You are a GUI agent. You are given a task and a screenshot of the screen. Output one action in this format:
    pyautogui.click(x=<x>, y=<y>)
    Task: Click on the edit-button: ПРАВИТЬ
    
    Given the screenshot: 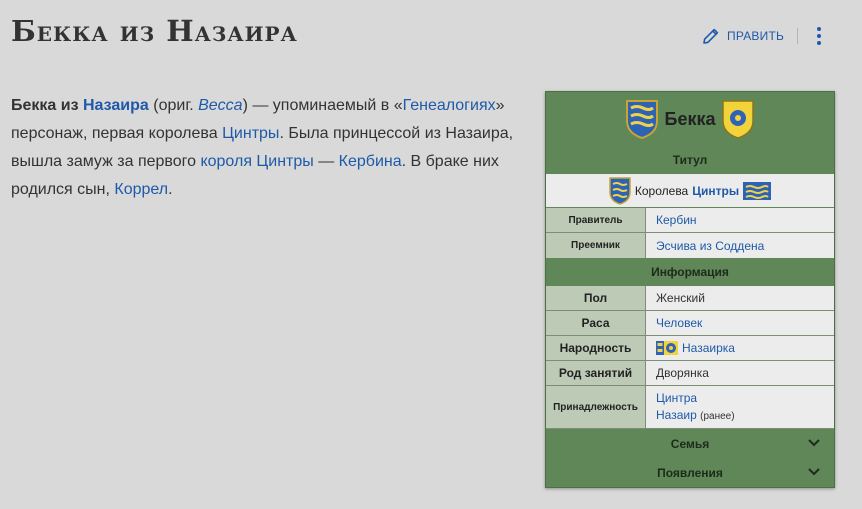 What is the action you would take?
    pyautogui.click(x=742, y=36)
    